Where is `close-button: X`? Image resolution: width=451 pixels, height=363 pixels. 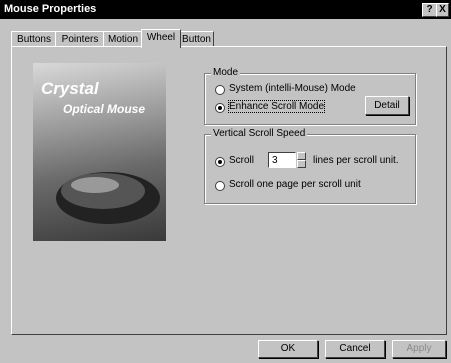
close-button: X is located at coordinates (442, 10).